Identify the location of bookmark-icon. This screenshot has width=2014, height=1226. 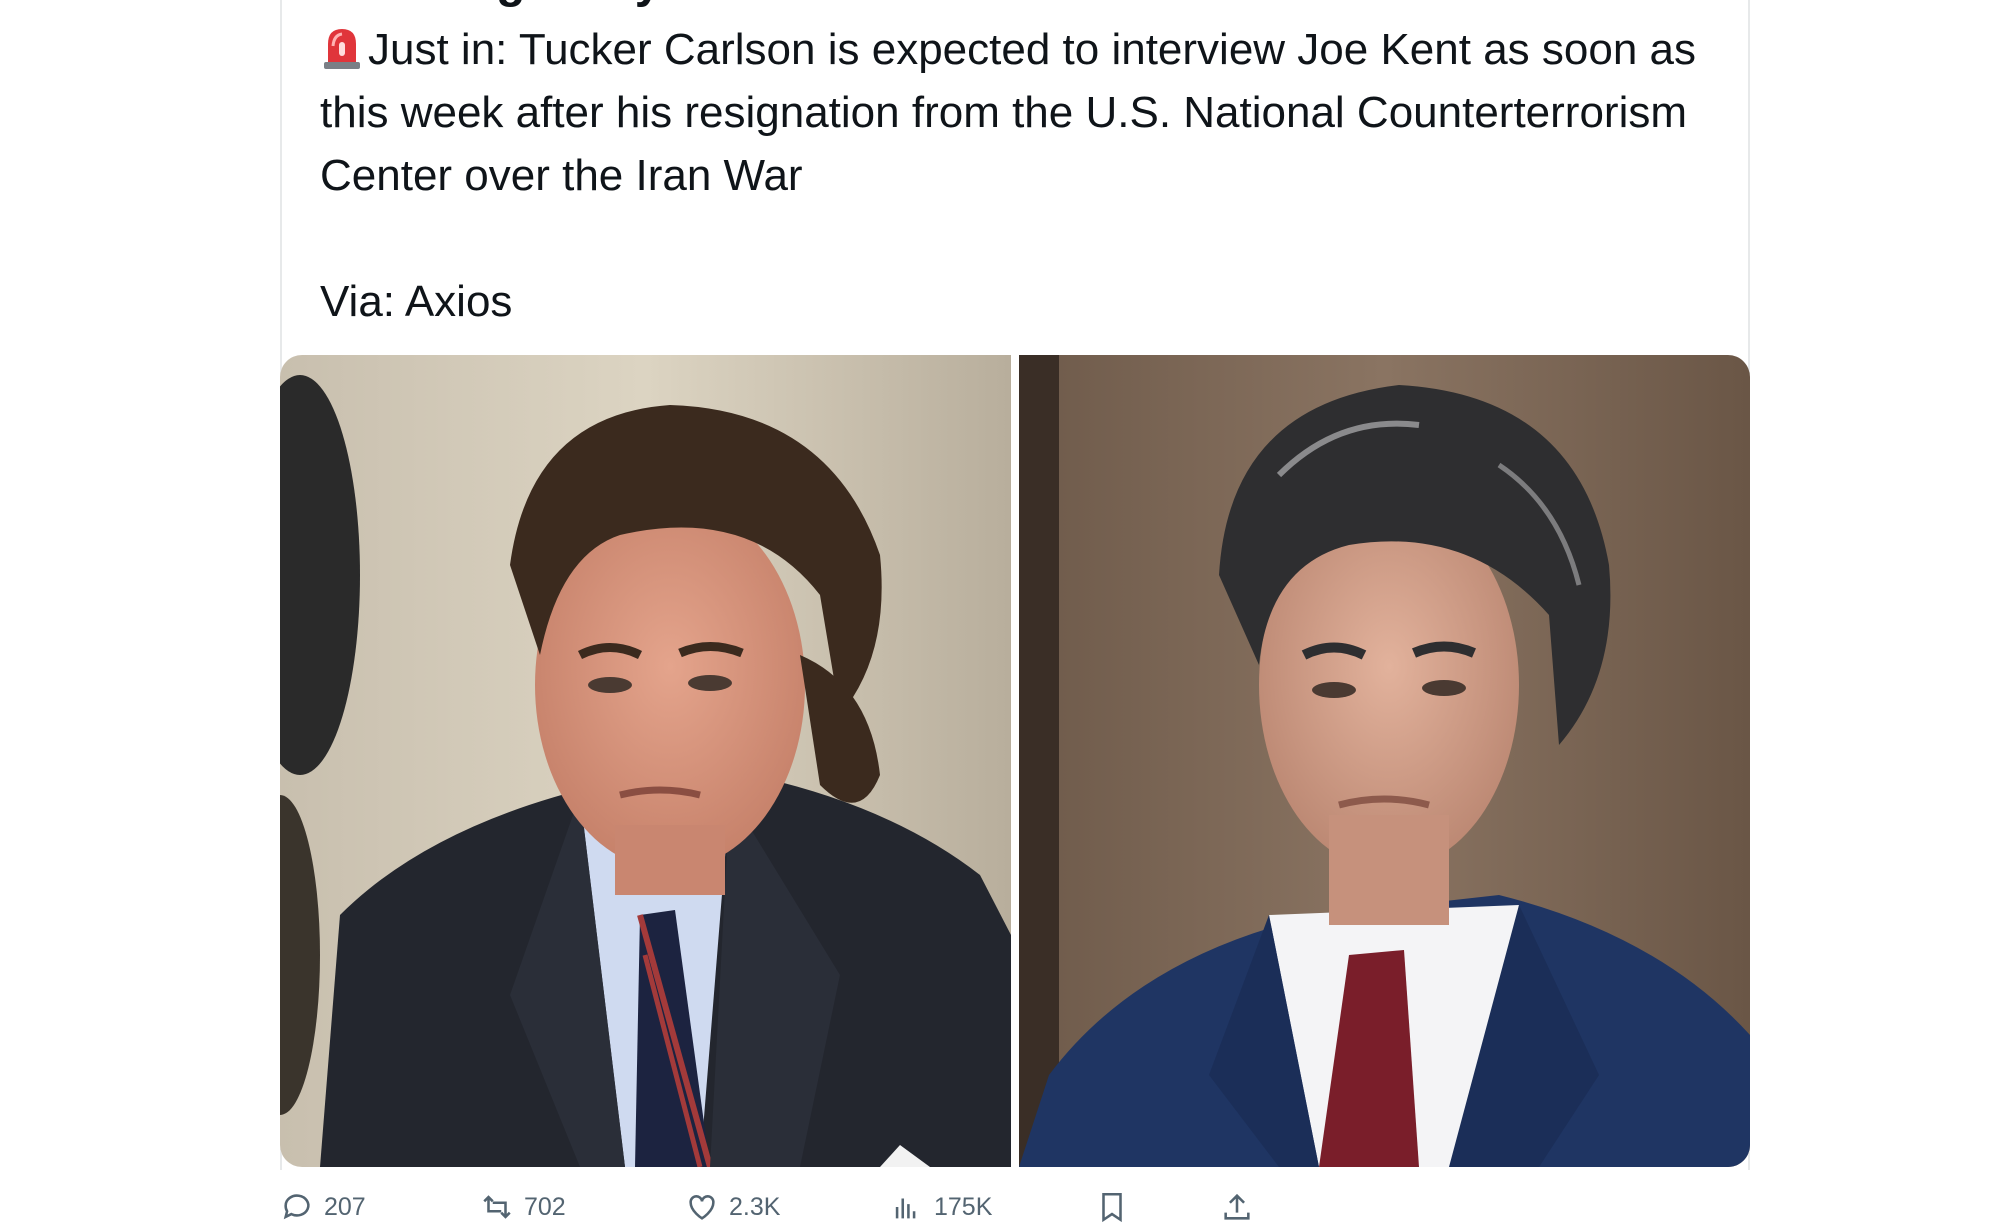
(1112, 1207).